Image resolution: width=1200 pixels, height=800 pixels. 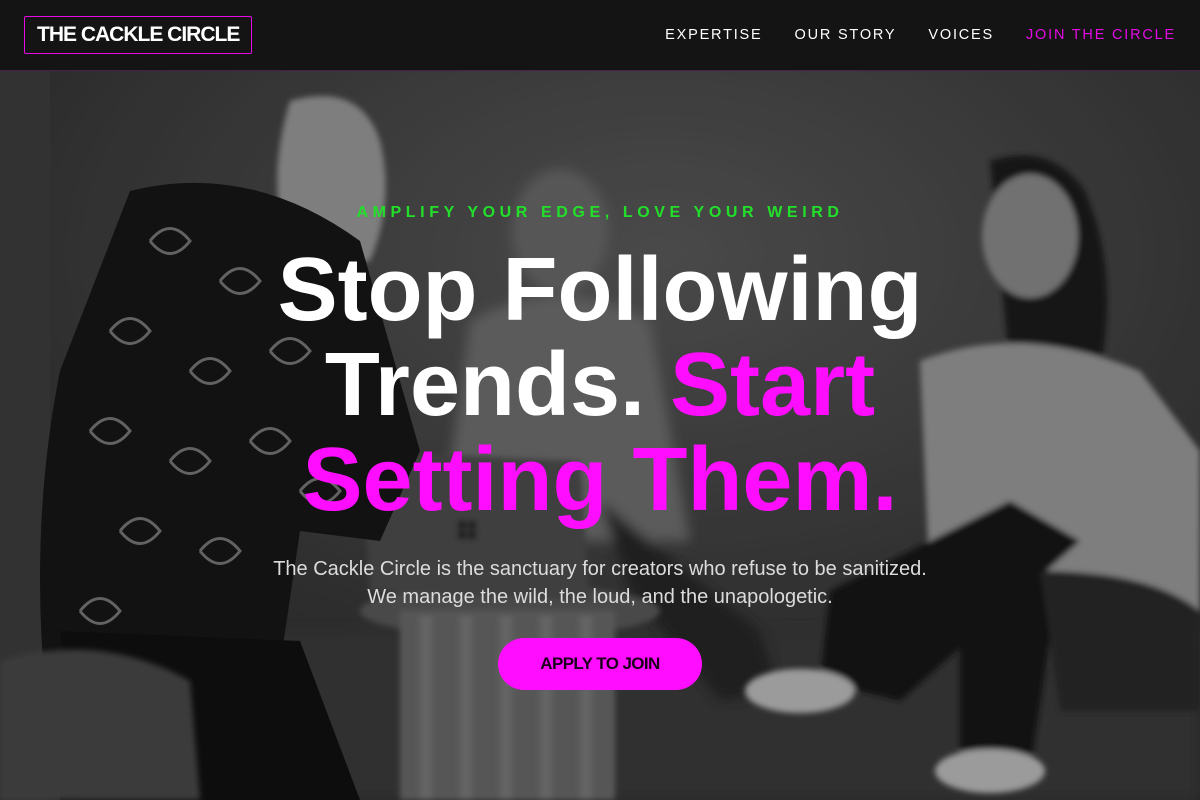 I want to click on nav-link-expertise: EXPERTISE, so click(x=713, y=35).